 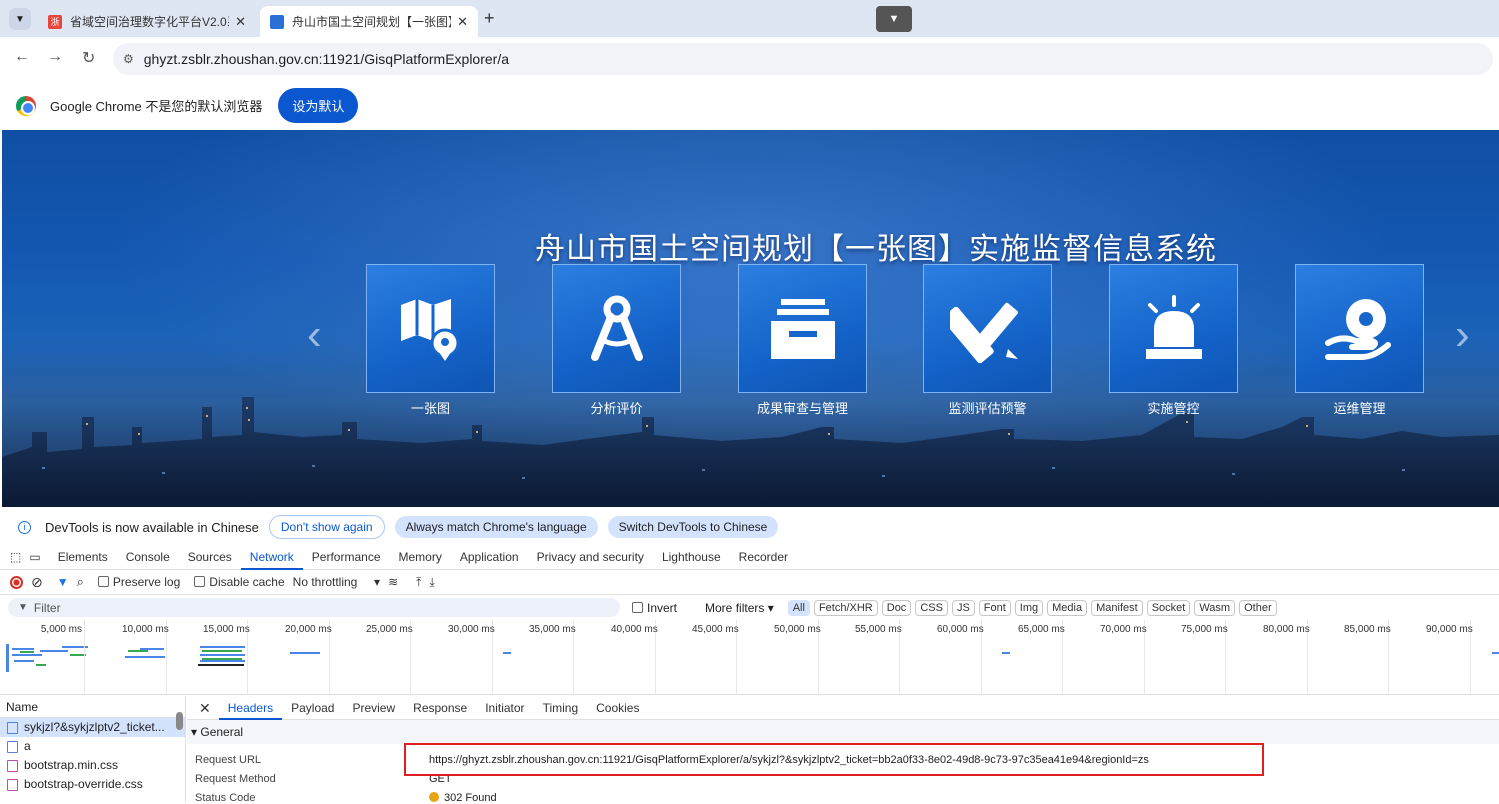 I want to click on carousel-prev-icon: ‹, so click(x=314, y=335).